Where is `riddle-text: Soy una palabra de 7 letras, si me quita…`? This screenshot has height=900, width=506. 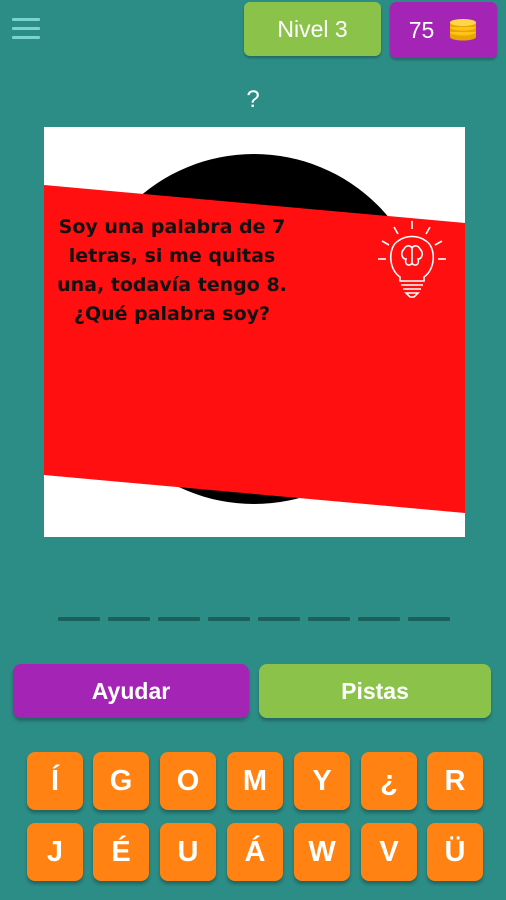 riddle-text: Soy una palabra de 7 letras, si me quita… is located at coordinates (172, 270).